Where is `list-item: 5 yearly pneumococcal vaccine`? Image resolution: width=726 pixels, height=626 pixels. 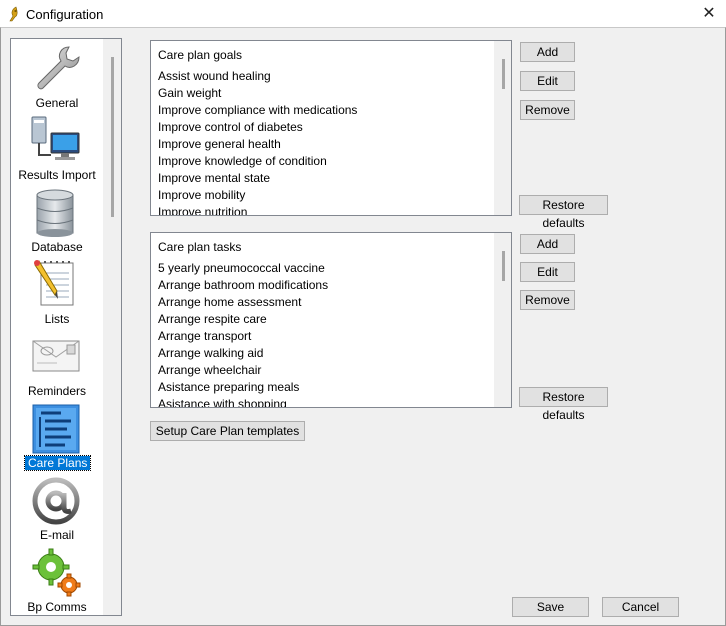 list-item: 5 yearly pneumococcal vaccine is located at coordinates (243, 268).